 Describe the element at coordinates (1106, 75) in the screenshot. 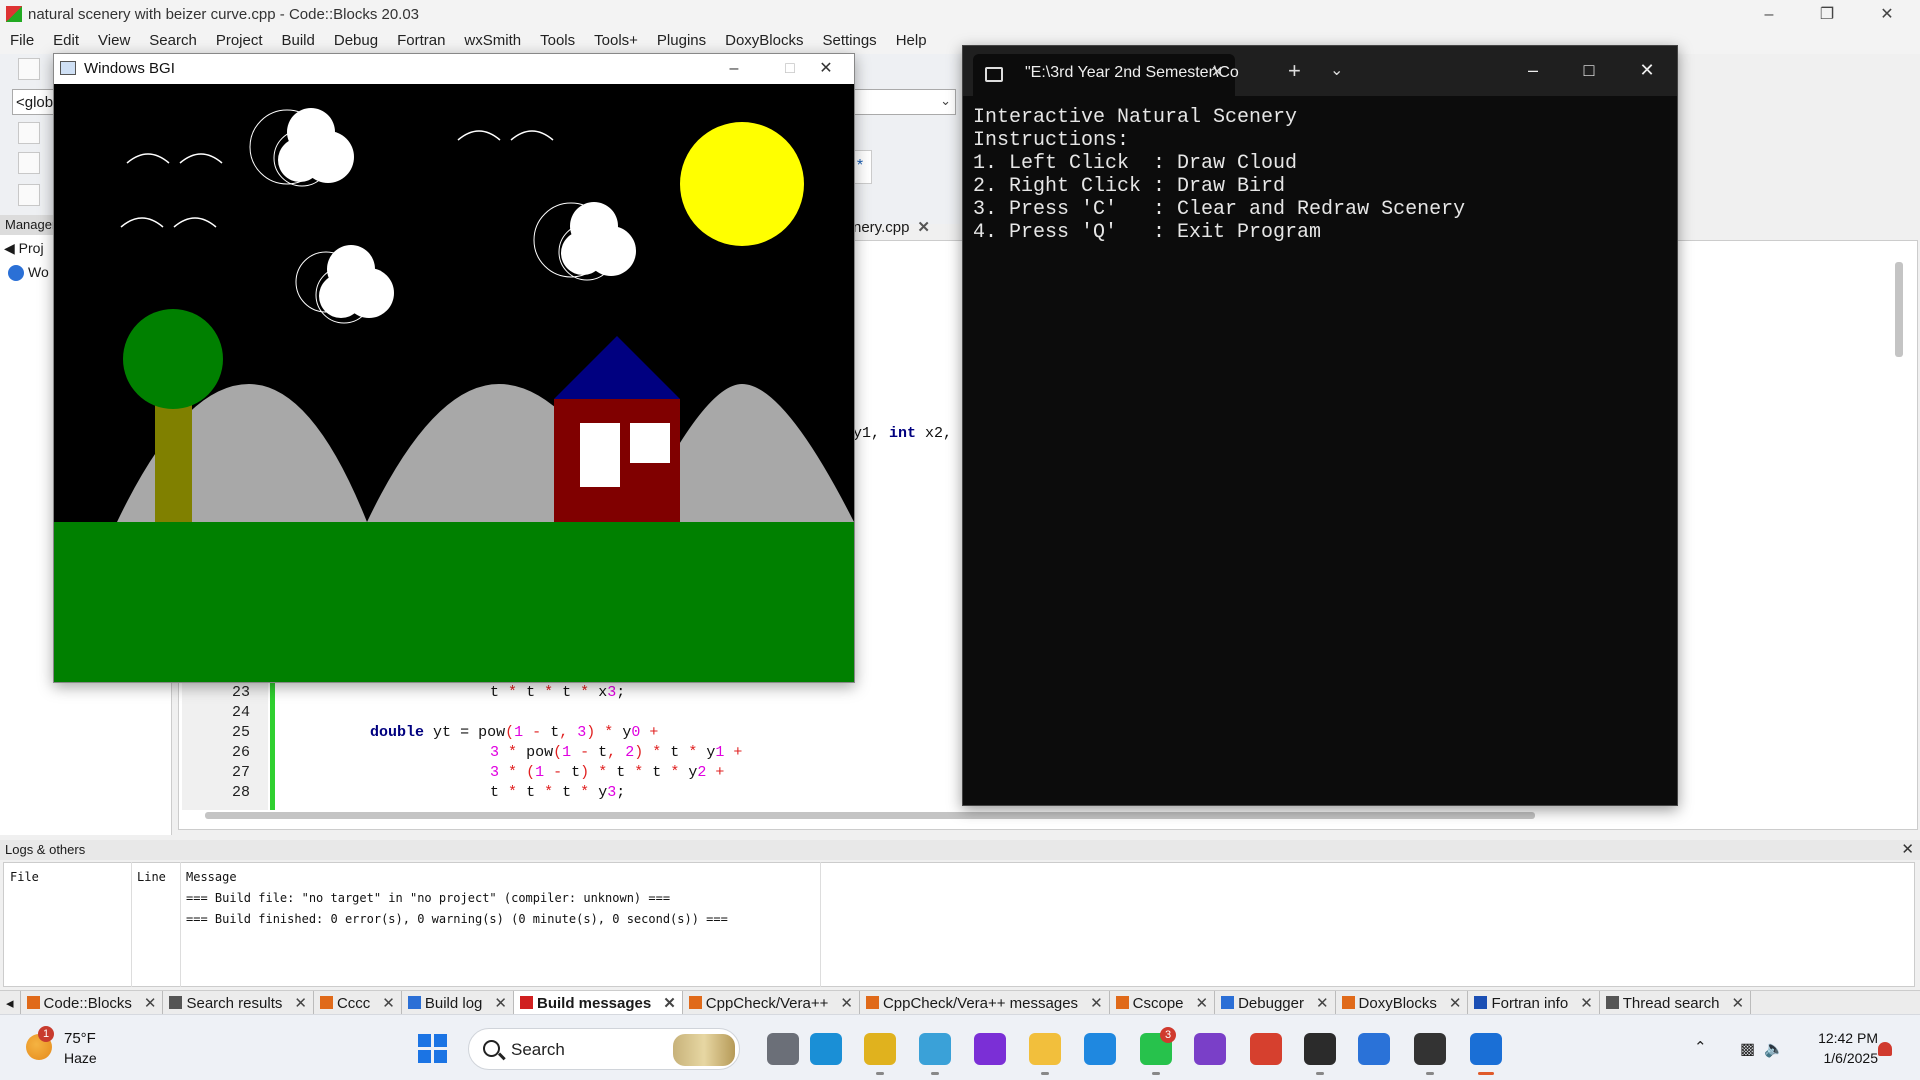

I see `terminal-tab: "E:\3rd Year 2nd Semester\Co ×` at that location.